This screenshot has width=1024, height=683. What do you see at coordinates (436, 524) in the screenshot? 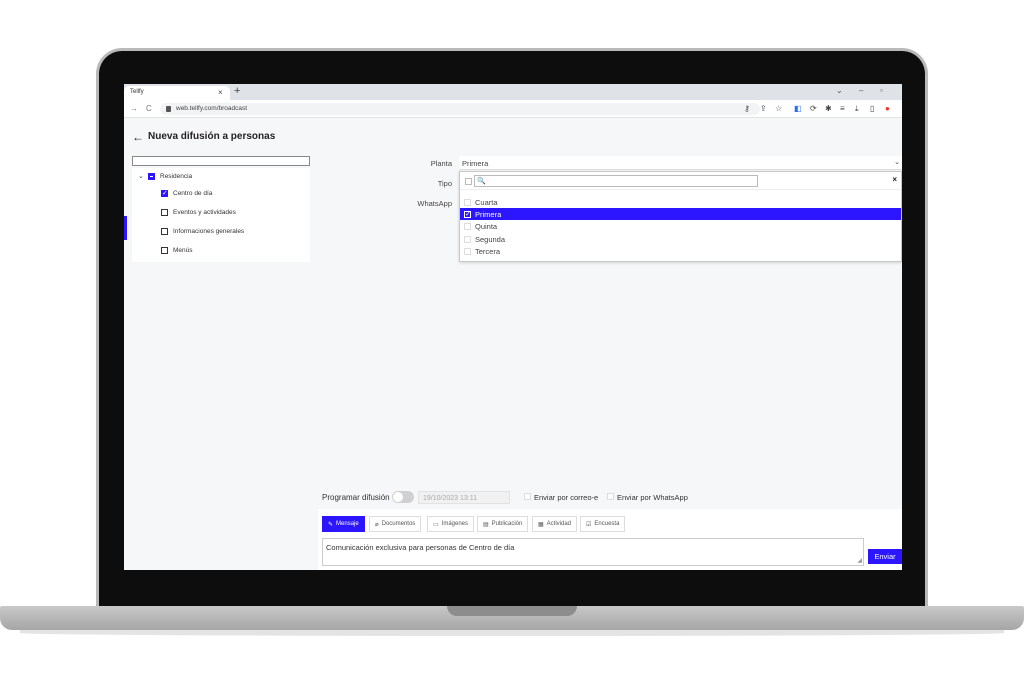
I see `image-icon: ▭` at bounding box center [436, 524].